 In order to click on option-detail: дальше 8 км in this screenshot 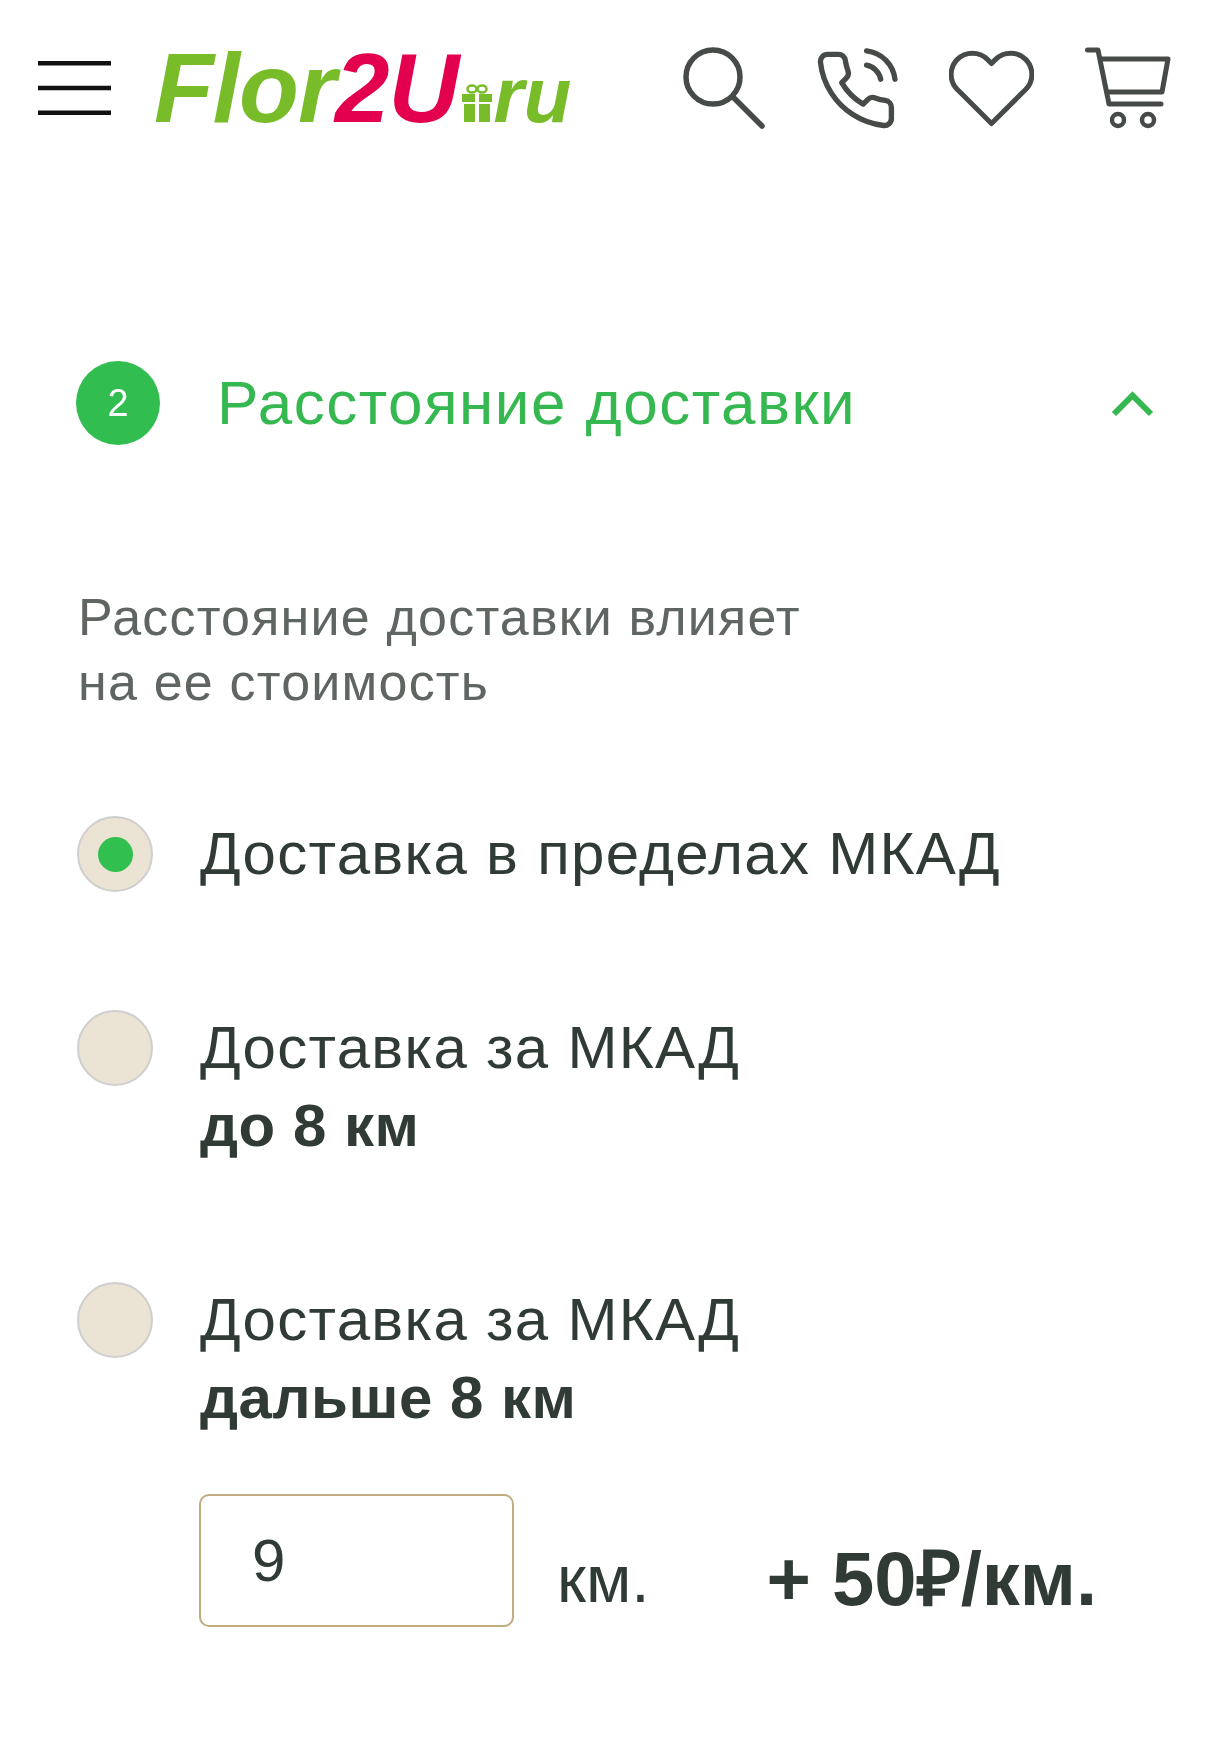, I will do `click(388, 1398)`.